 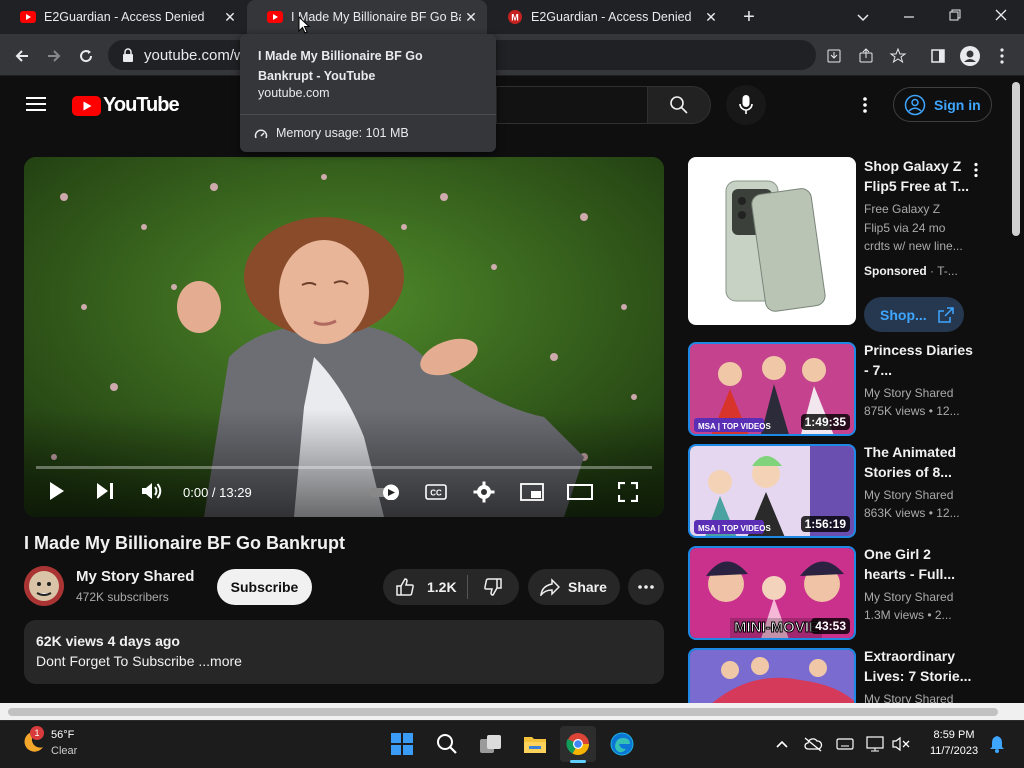 I want to click on reload-icon, so click(x=86, y=56).